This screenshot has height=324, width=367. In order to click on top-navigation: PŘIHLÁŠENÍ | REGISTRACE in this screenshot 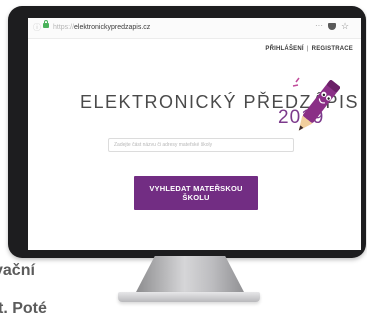, I will do `click(309, 49)`.